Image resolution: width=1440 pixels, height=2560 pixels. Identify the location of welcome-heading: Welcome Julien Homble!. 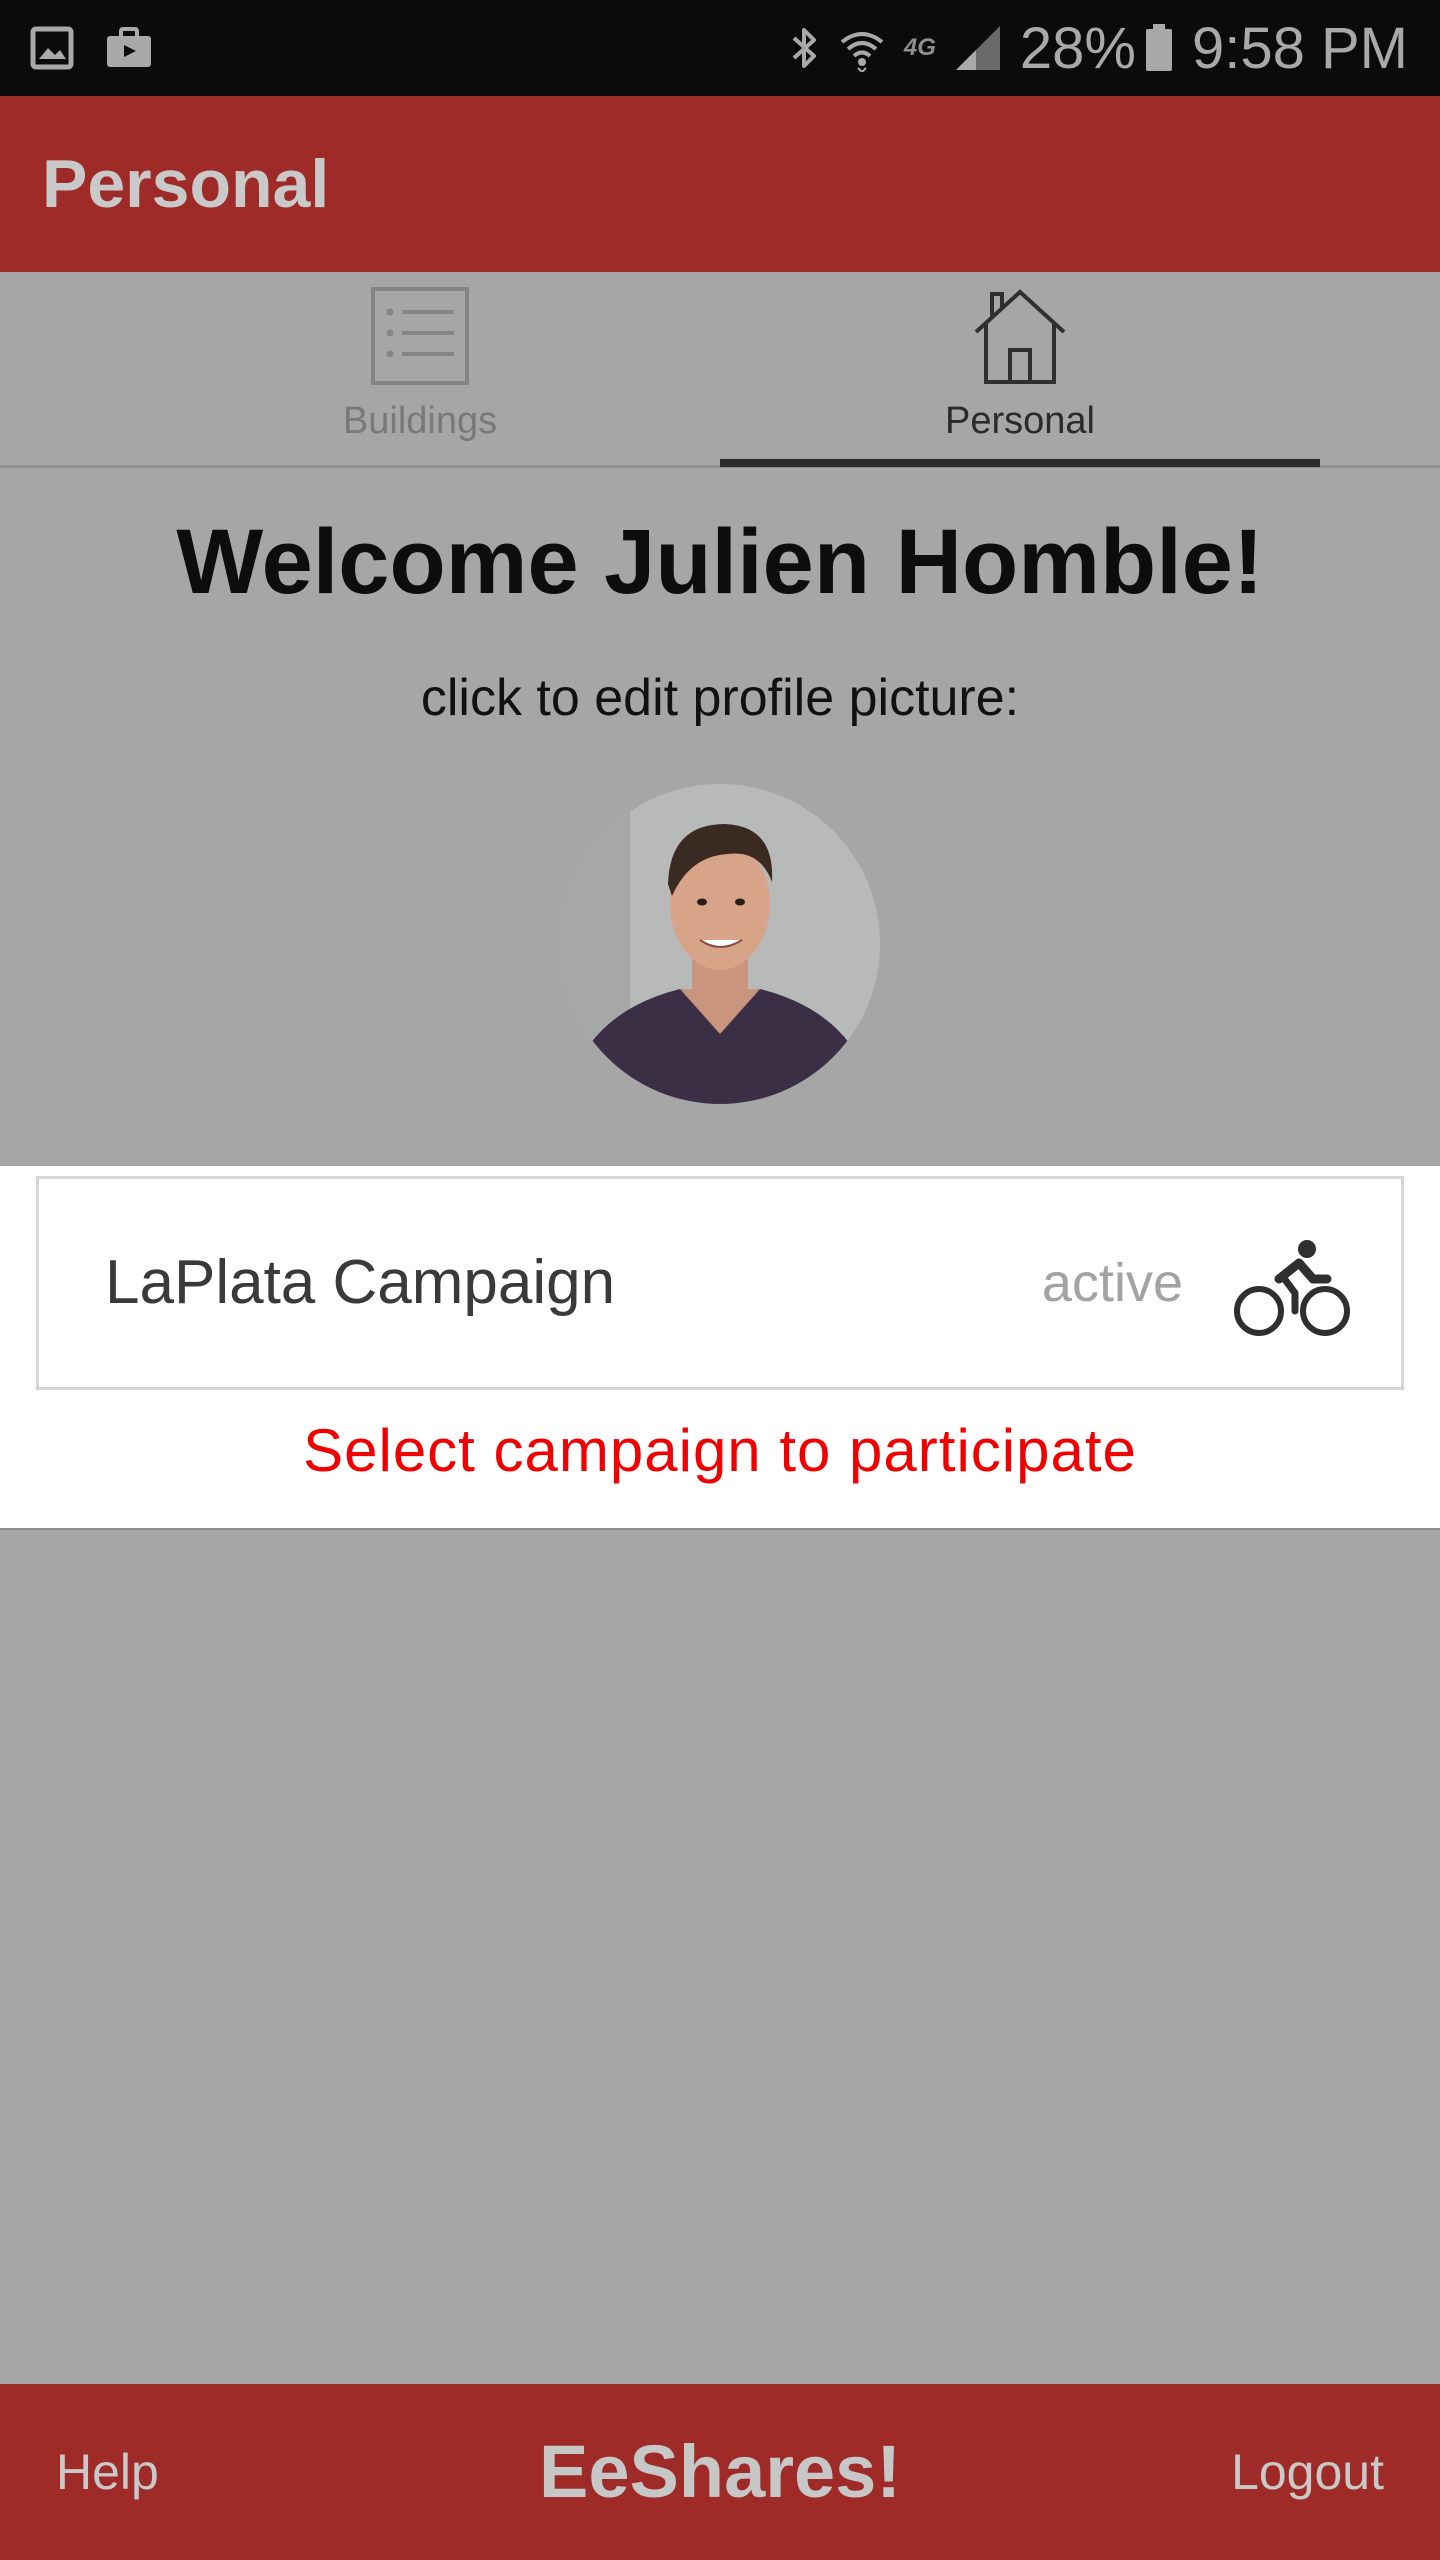
(720, 562).